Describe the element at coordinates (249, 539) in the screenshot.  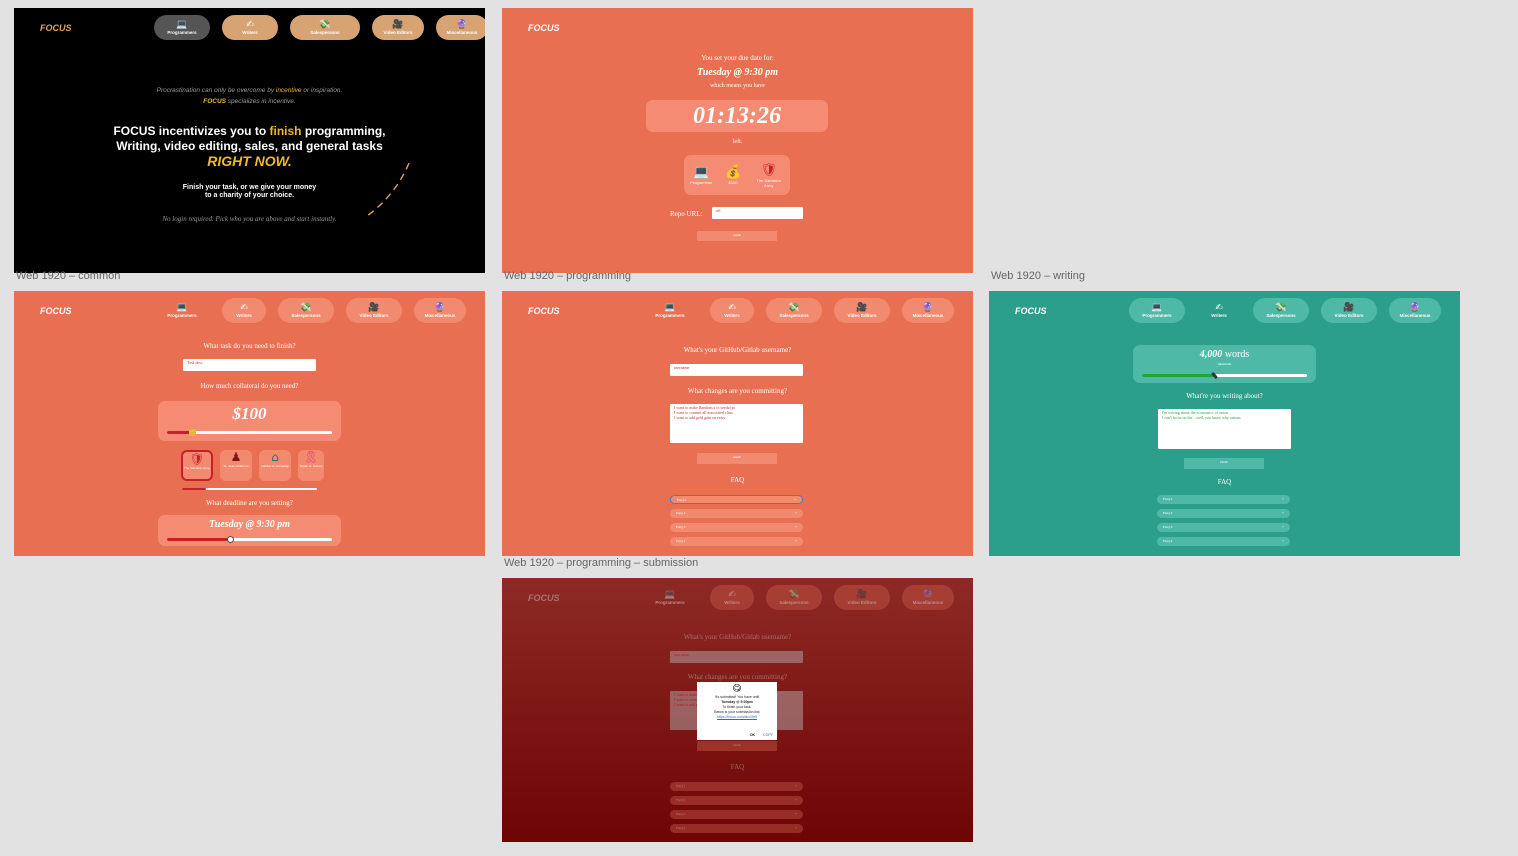
I see `deadline-slider` at that location.